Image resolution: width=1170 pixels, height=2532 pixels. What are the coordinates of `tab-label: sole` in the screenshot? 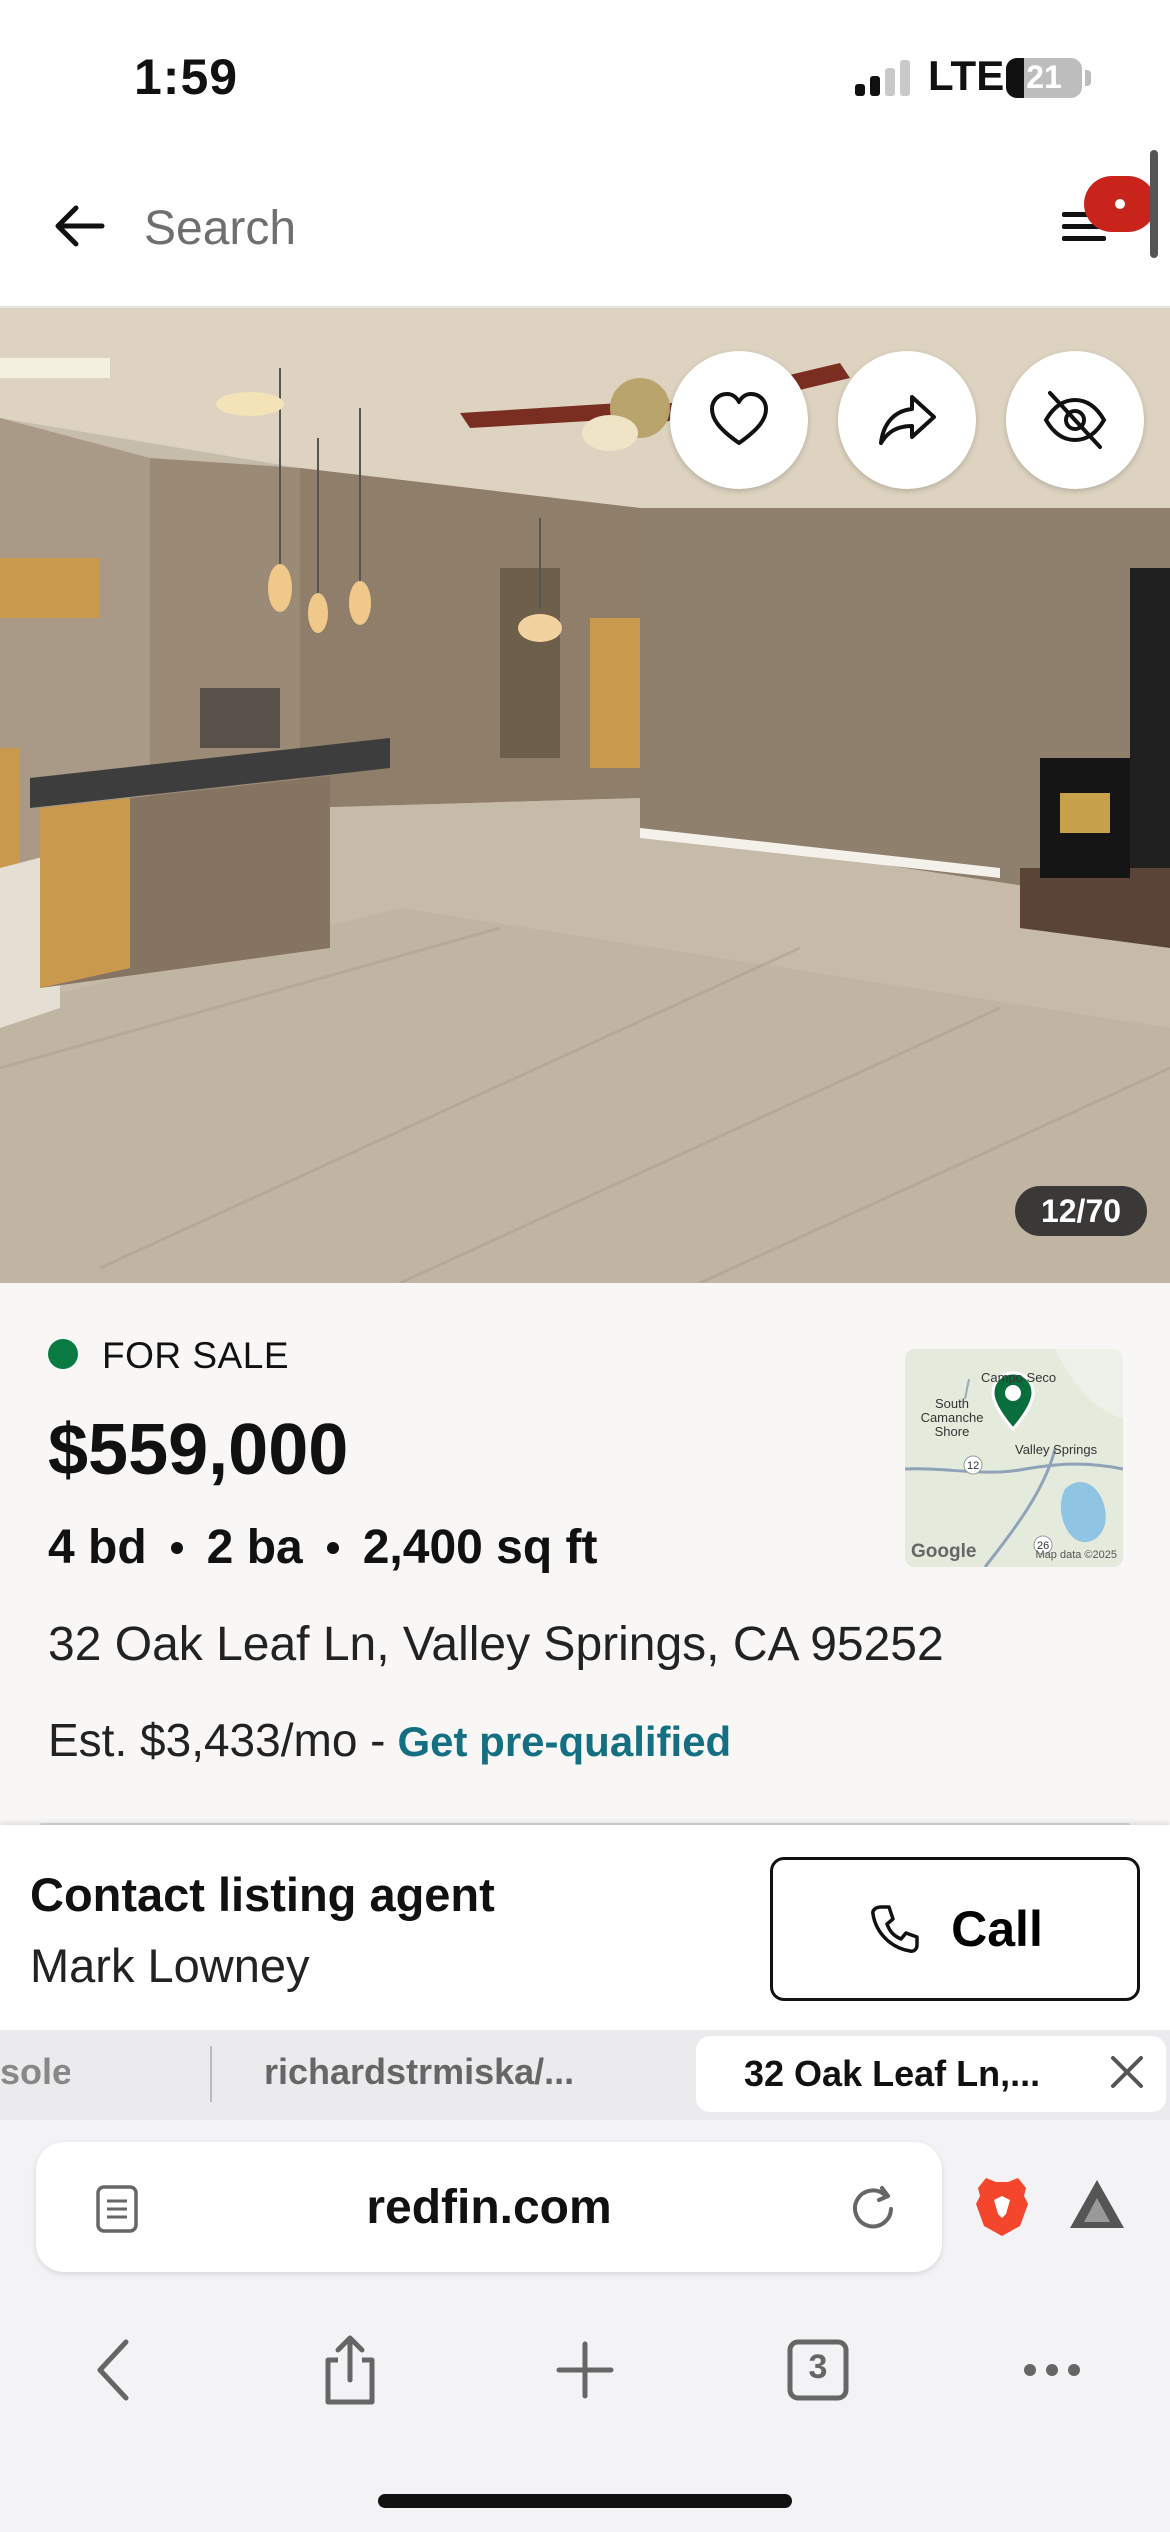 It's located at (35, 2071).